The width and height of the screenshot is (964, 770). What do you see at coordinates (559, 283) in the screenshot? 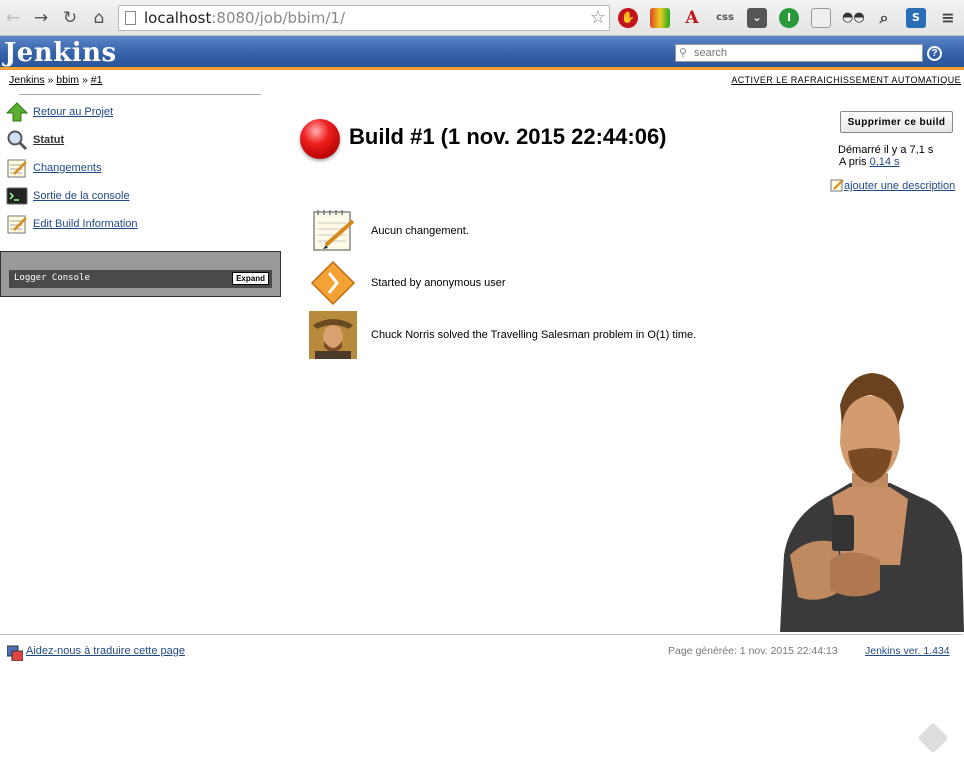
I see `summary-item-cause: Started by anonymous user` at bounding box center [559, 283].